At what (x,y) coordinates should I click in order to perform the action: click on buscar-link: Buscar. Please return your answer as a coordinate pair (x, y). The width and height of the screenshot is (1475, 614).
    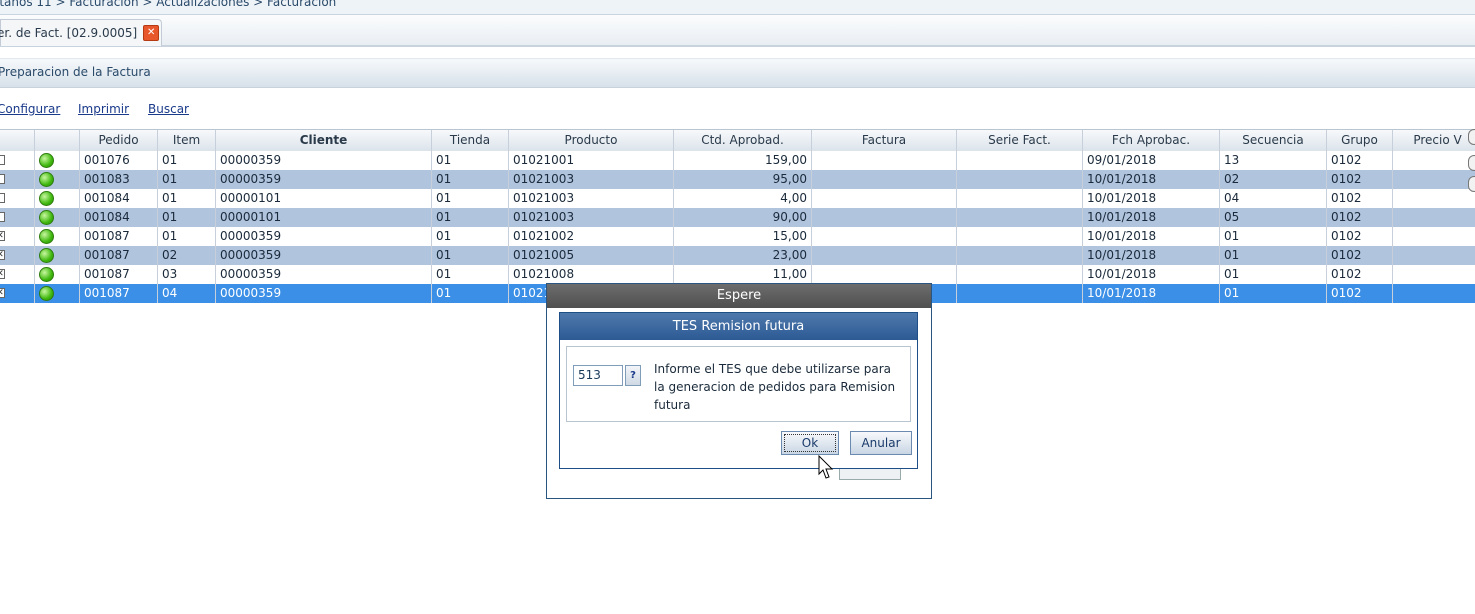
    Looking at the image, I should click on (168, 109).